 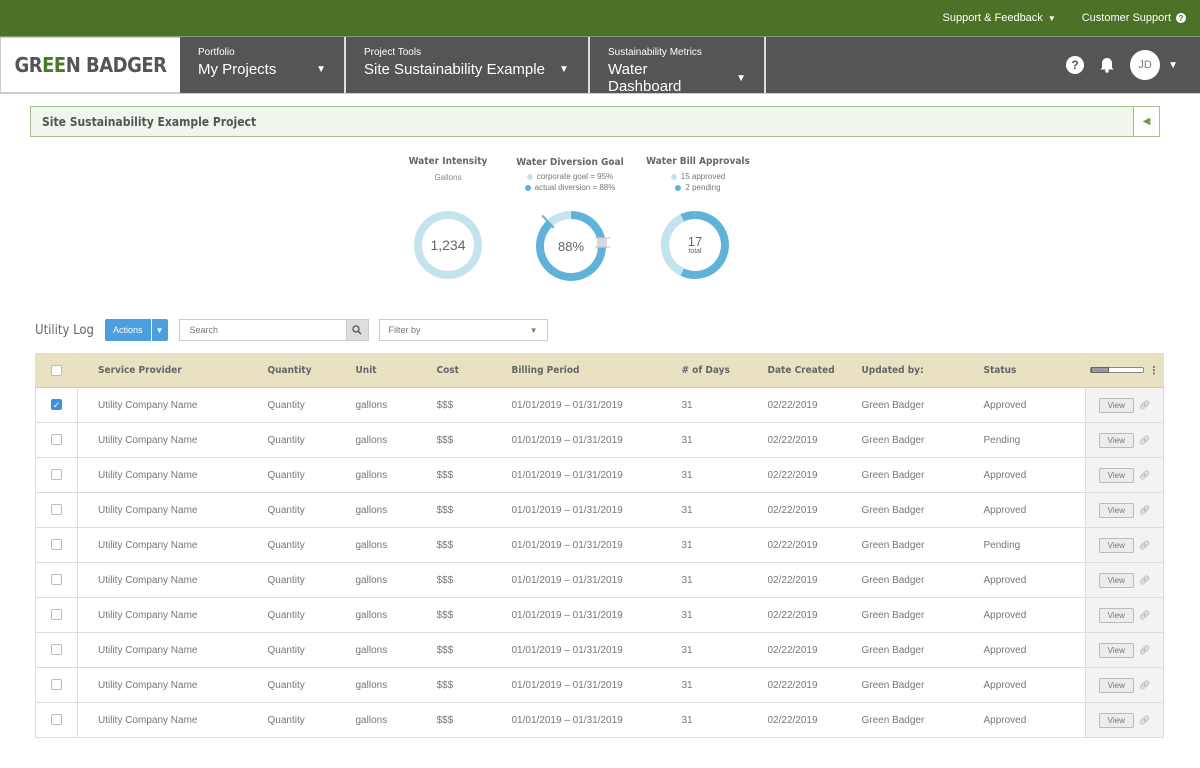 What do you see at coordinates (596, 370) in the screenshot?
I see `col-billing-period: Billing Period` at bounding box center [596, 370].